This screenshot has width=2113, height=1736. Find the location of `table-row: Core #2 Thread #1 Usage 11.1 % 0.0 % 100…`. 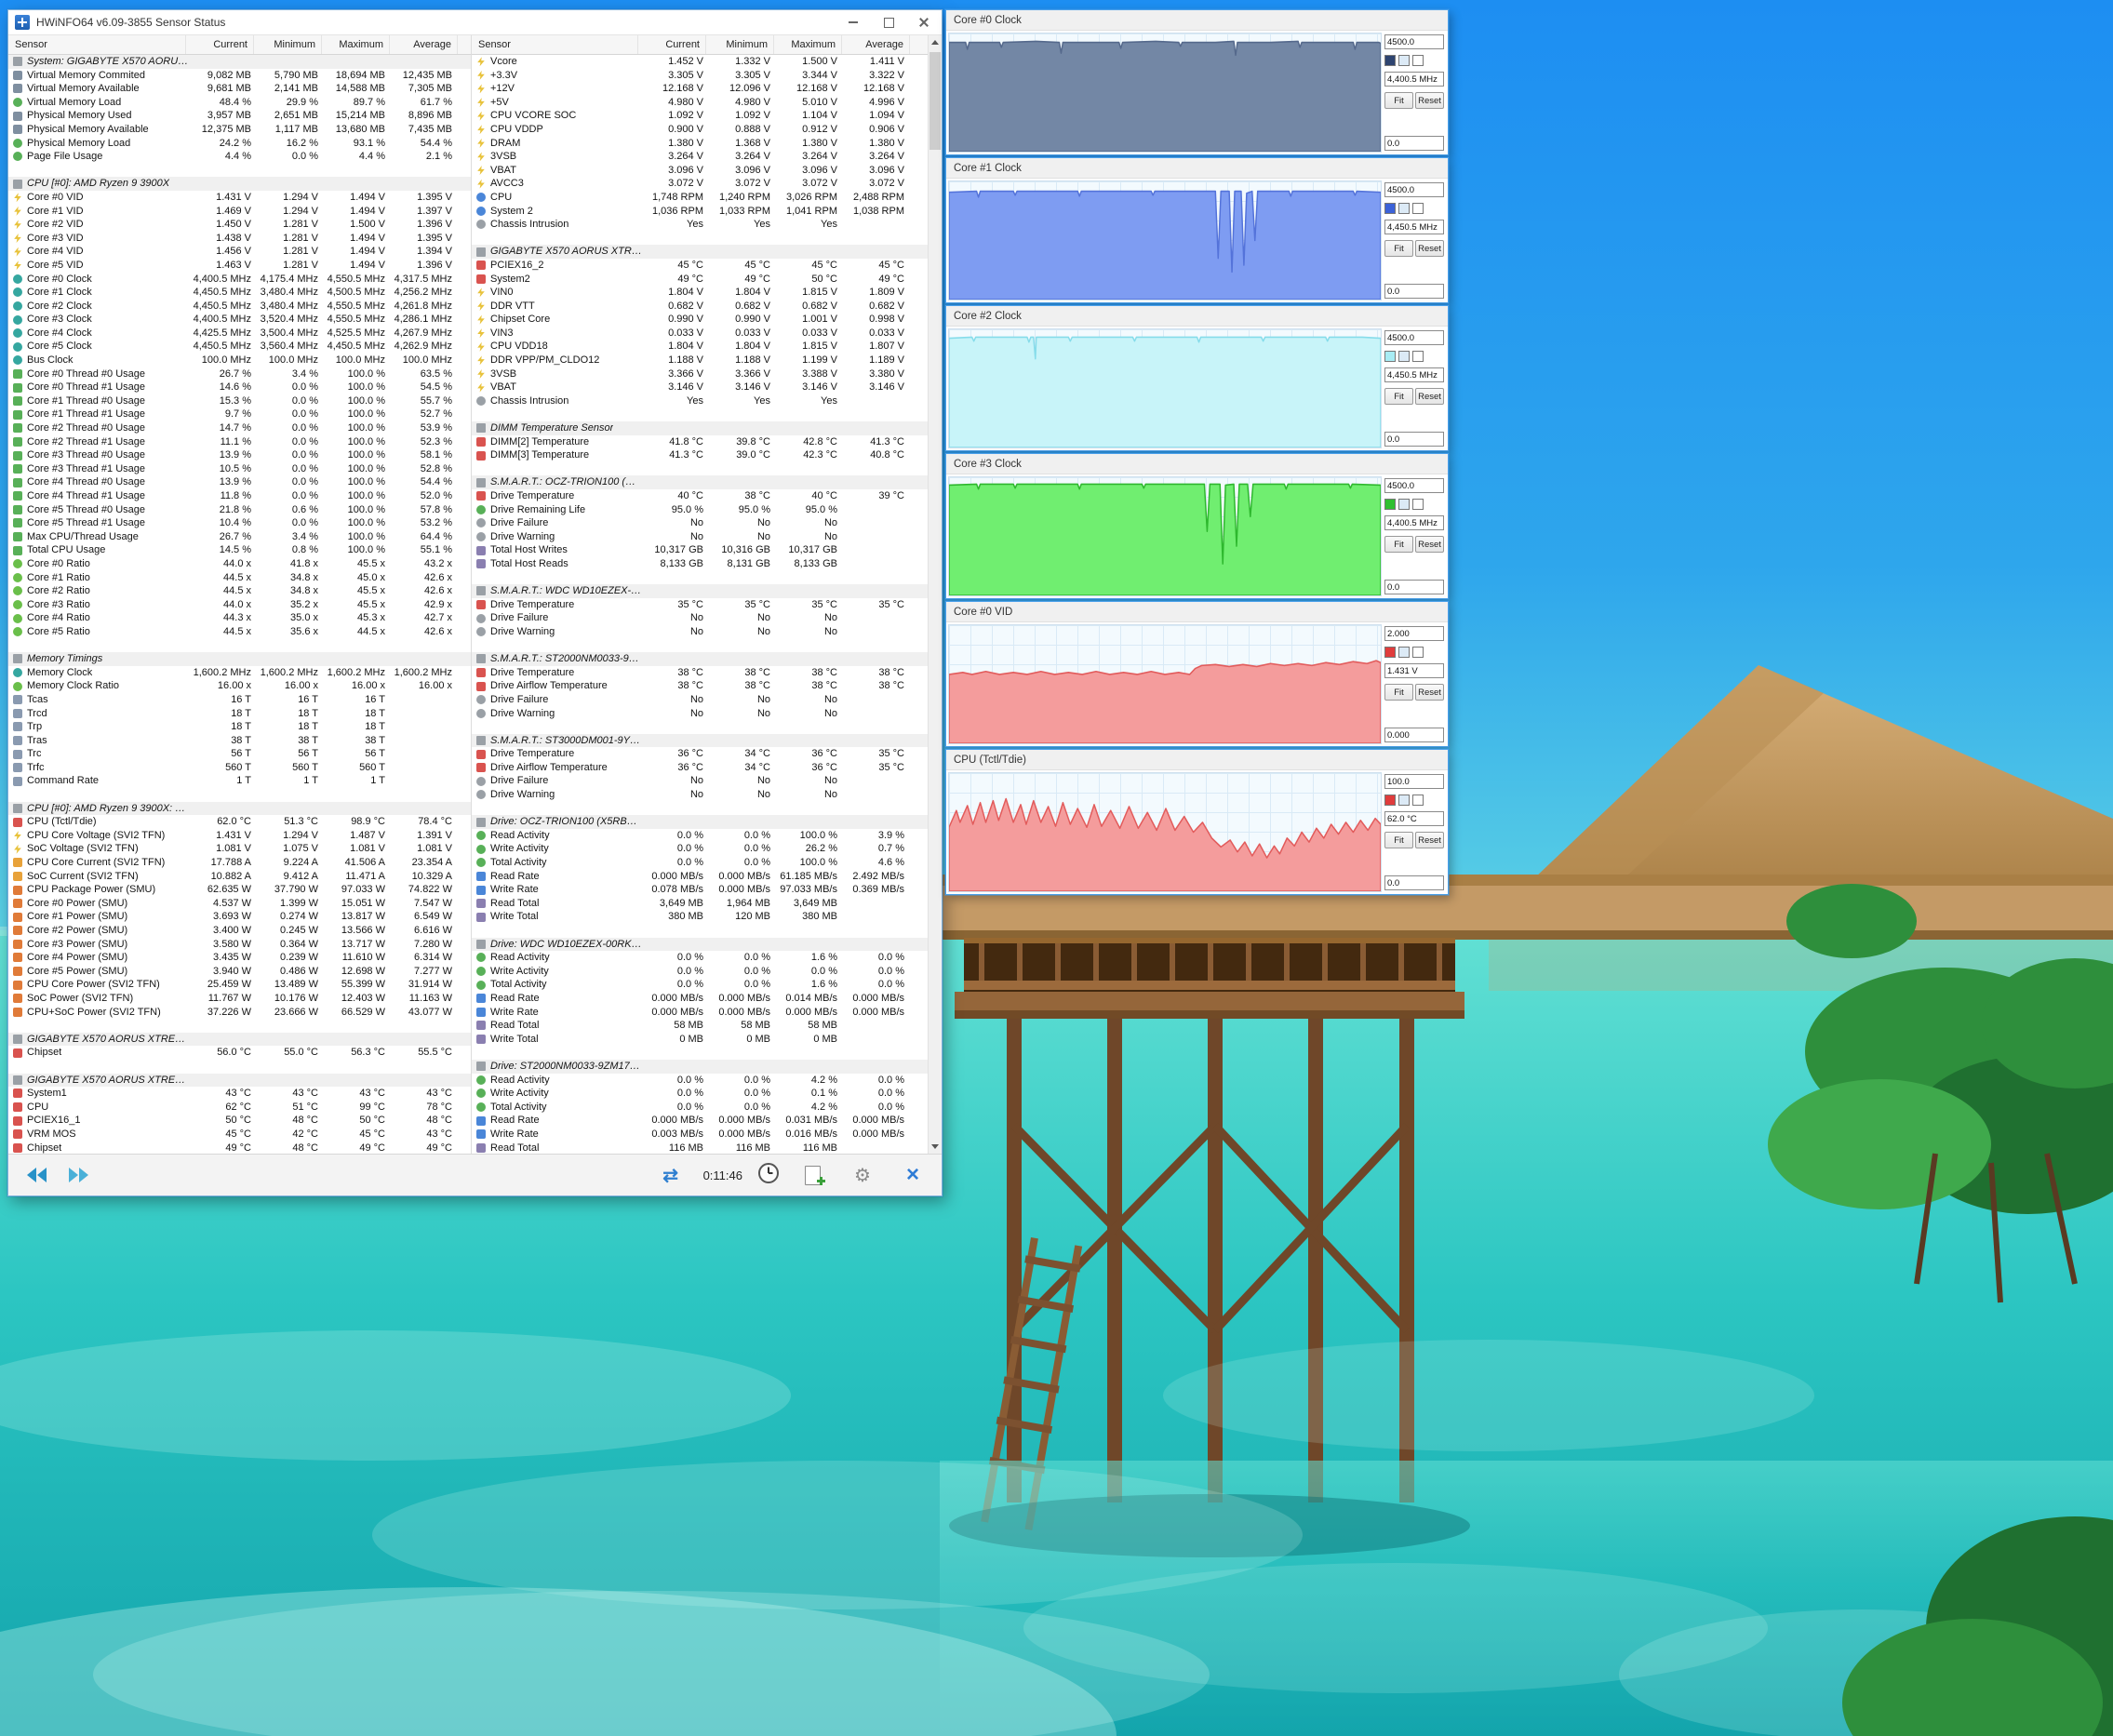

table-row: Core #2 Thread #1 Usage 11.1 % 0.0 % 100… is located at coordinates (240, 442).